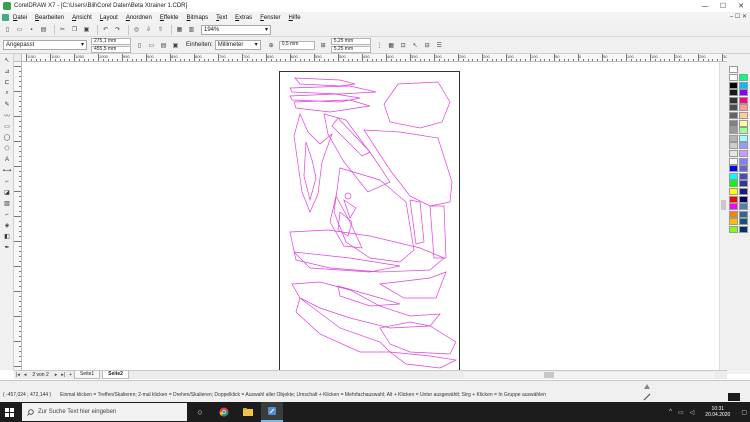 This screenshot has width=750, height=422. I want to click on print-icon: ▤, so click(43, 29).